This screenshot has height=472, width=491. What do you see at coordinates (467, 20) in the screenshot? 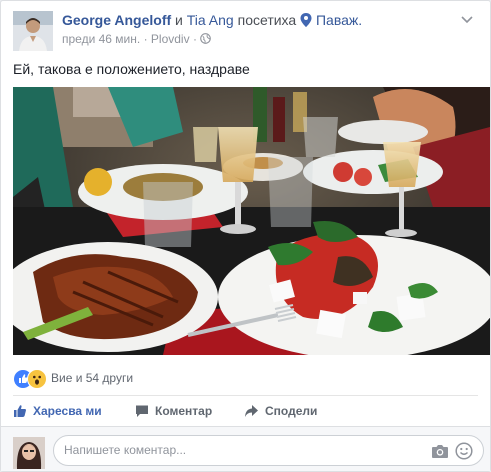
I see `post-options-chevron-icon` at bounding box center [467, 20].